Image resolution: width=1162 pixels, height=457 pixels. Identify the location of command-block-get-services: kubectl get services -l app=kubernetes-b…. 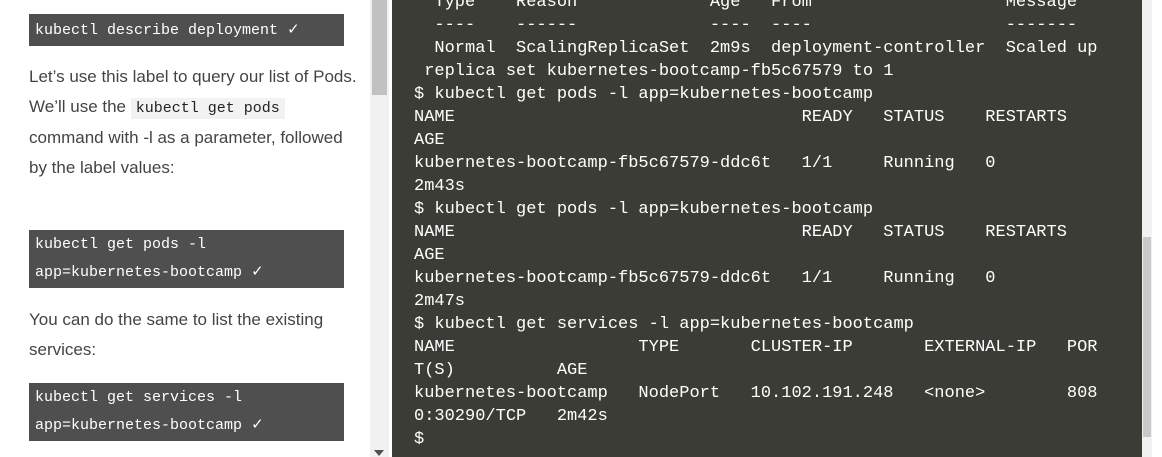
(186, 412).